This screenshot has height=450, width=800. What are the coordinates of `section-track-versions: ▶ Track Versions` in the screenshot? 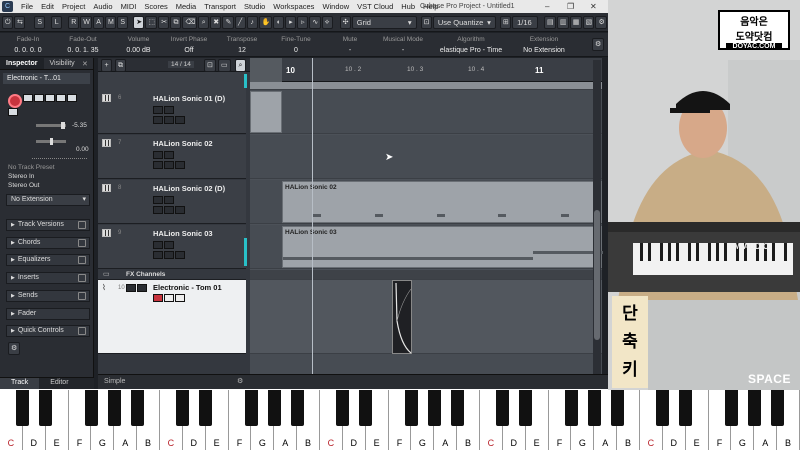 It's located at (48, 225).